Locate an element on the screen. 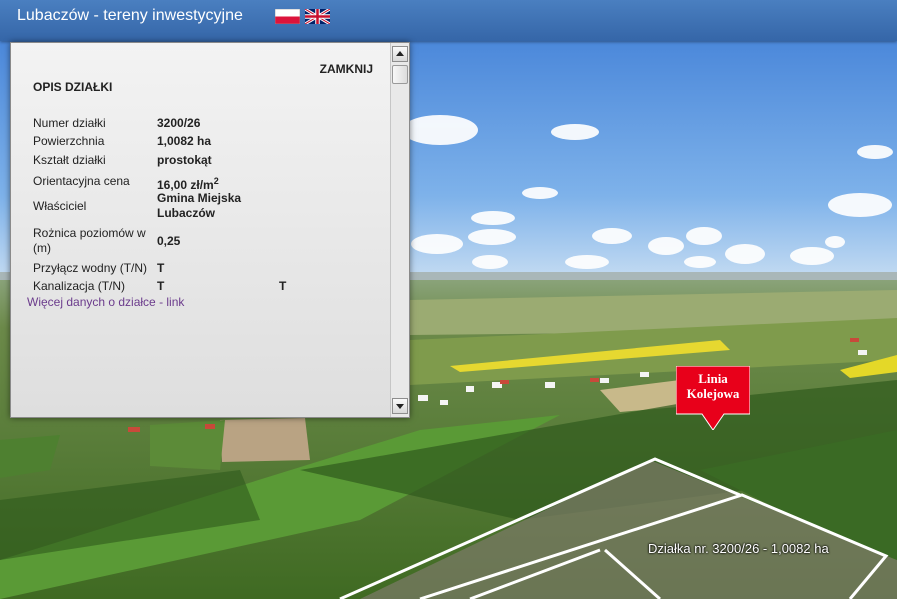 This screenshot has width=897, height=599. marker-label-line-1: Linia is located at coordinates (713, 378).